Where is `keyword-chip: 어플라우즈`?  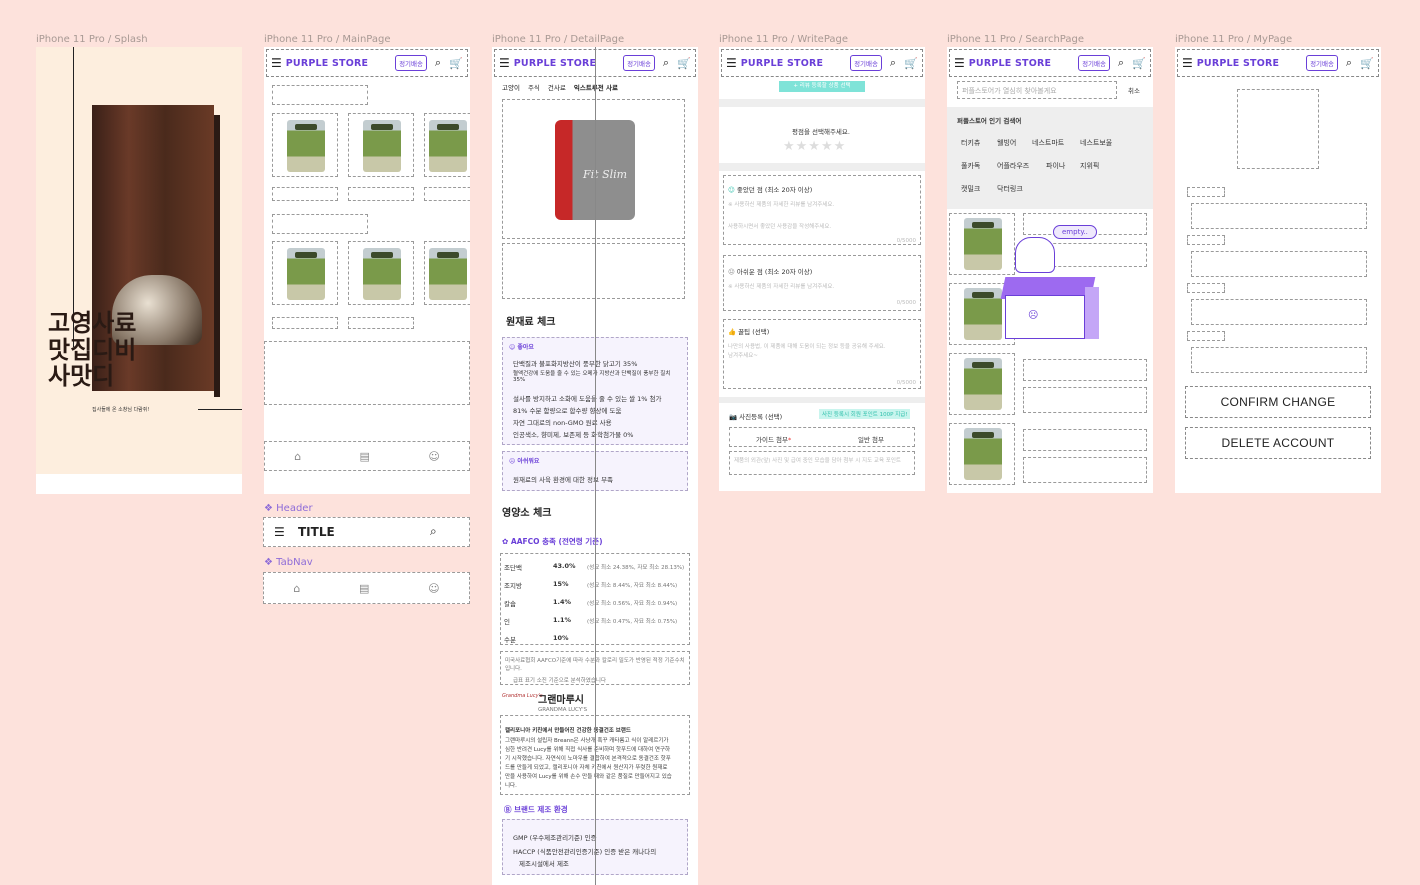
keyword-chip: 어플라우즈 is located at coordinates (1013, 166).